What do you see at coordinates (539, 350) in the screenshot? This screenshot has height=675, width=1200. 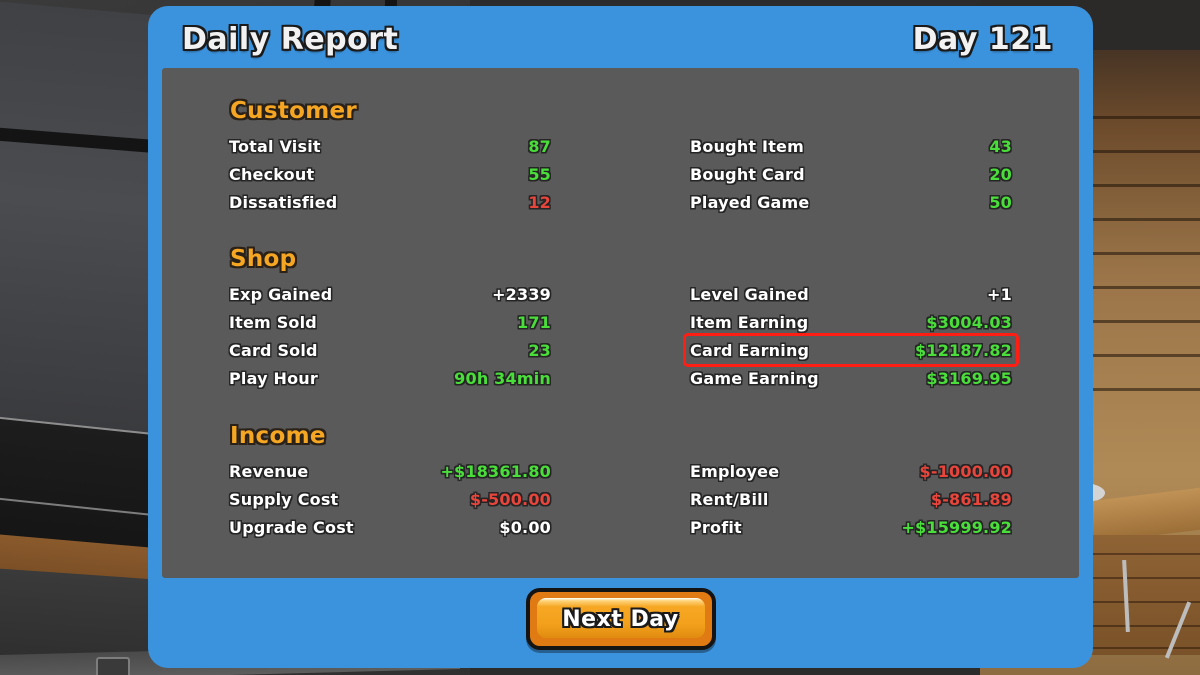 I see `row-value: 23` at bounding box center [539, 350].